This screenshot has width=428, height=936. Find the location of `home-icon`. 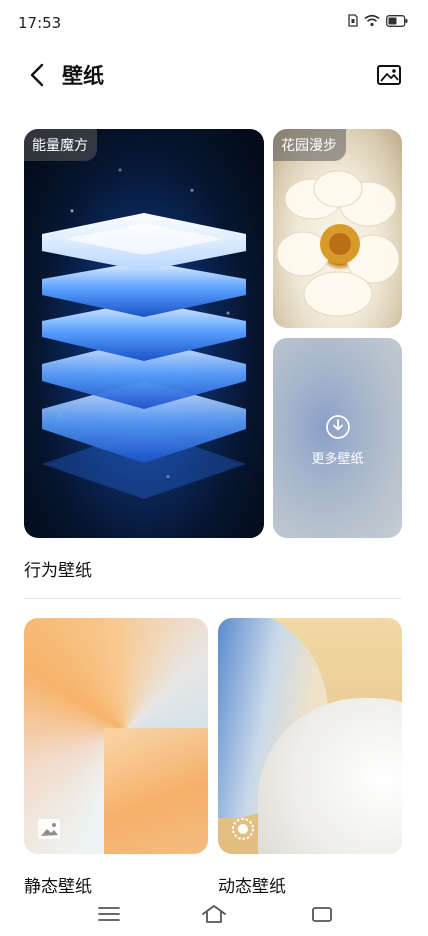

home-icon is located at coordinates (214, 914).